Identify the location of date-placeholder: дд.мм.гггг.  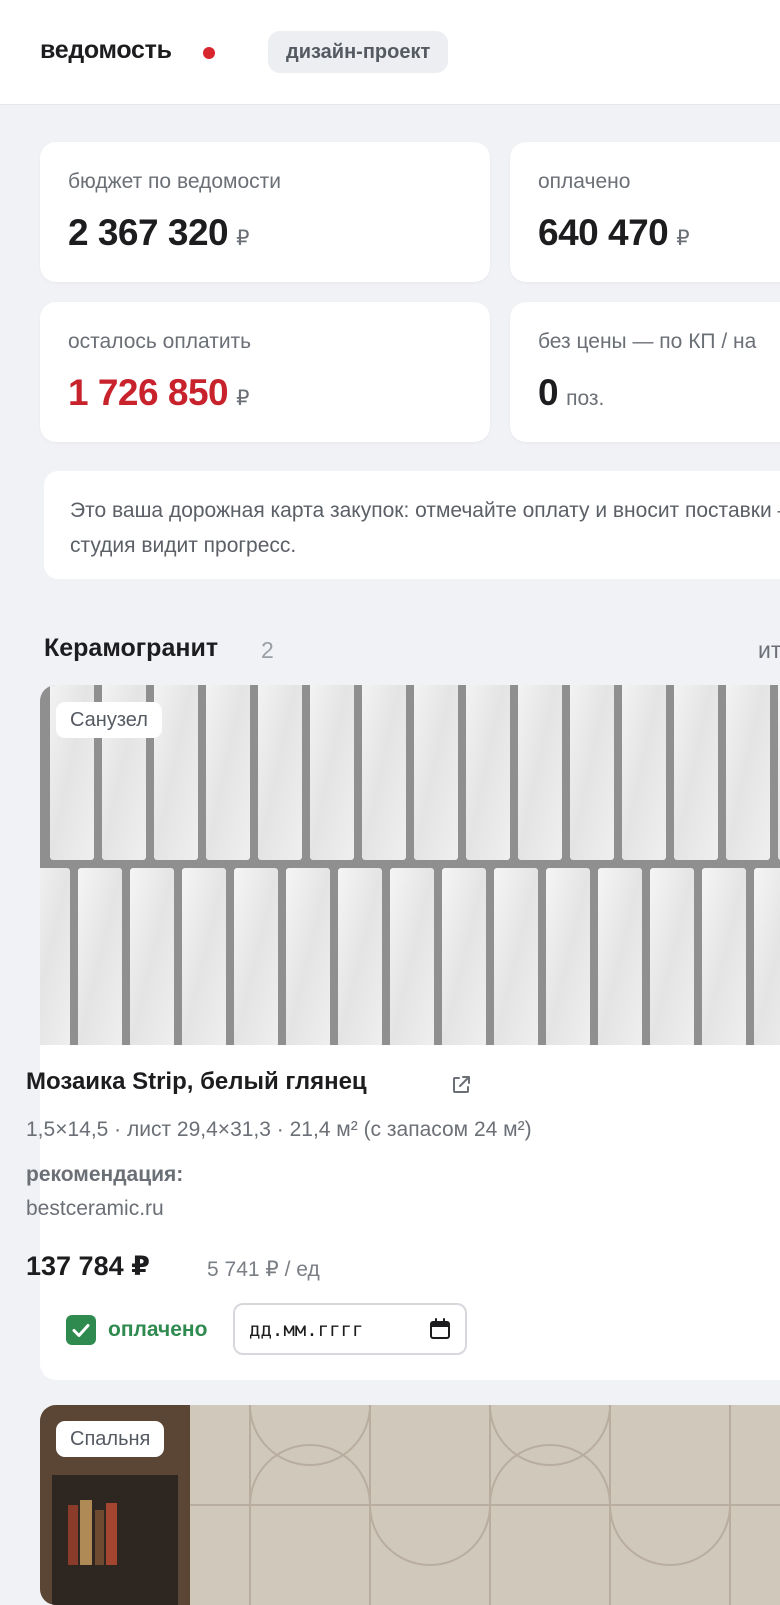
(306, 1330).